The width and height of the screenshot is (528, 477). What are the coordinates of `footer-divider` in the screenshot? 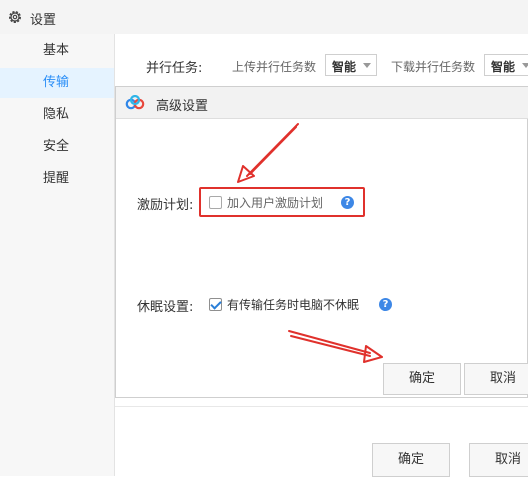 It's located at (321, 406).